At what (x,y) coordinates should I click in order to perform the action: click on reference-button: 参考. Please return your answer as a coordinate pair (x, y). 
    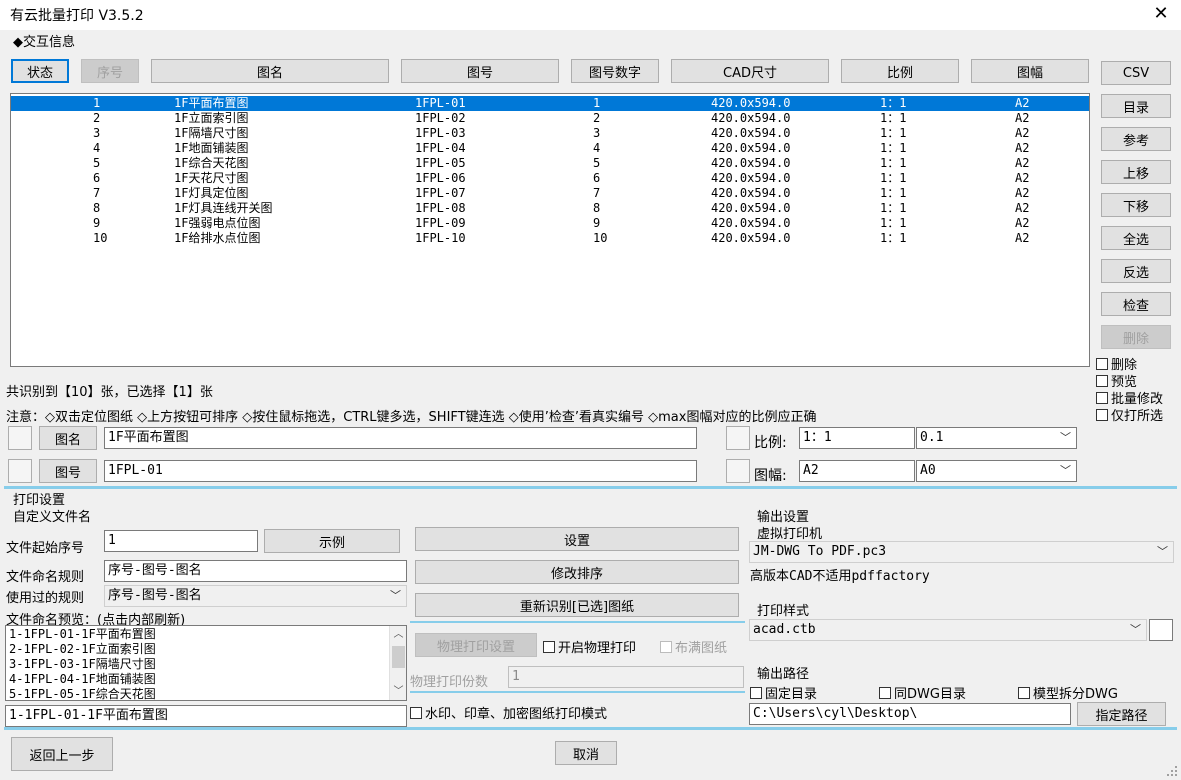
    Looking at the image, I should click on (1136, 139).